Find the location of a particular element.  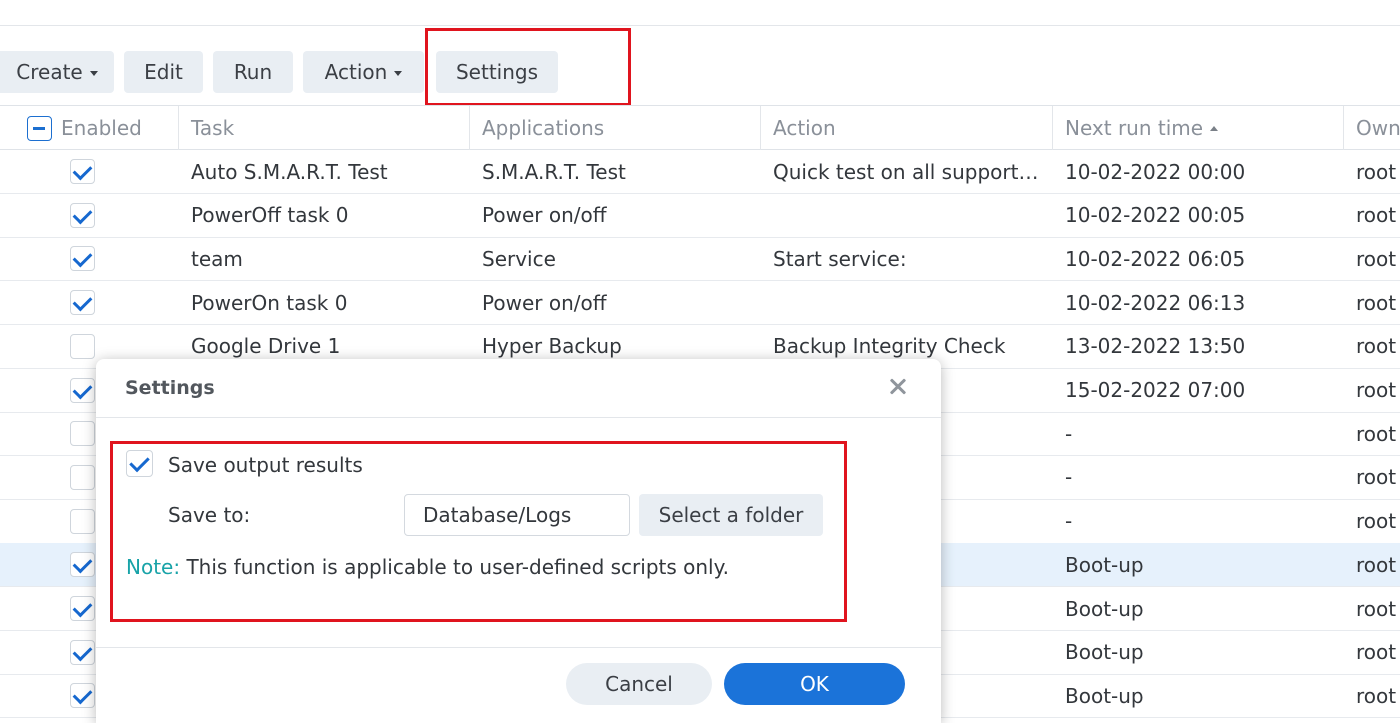

header-enabled: Enabled is located at coordinates (101, 128).